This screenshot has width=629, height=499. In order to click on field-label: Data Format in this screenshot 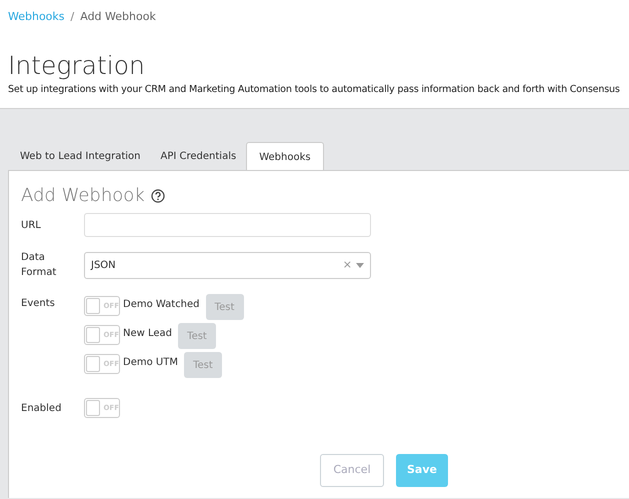, I will do `click(39, 265)`.